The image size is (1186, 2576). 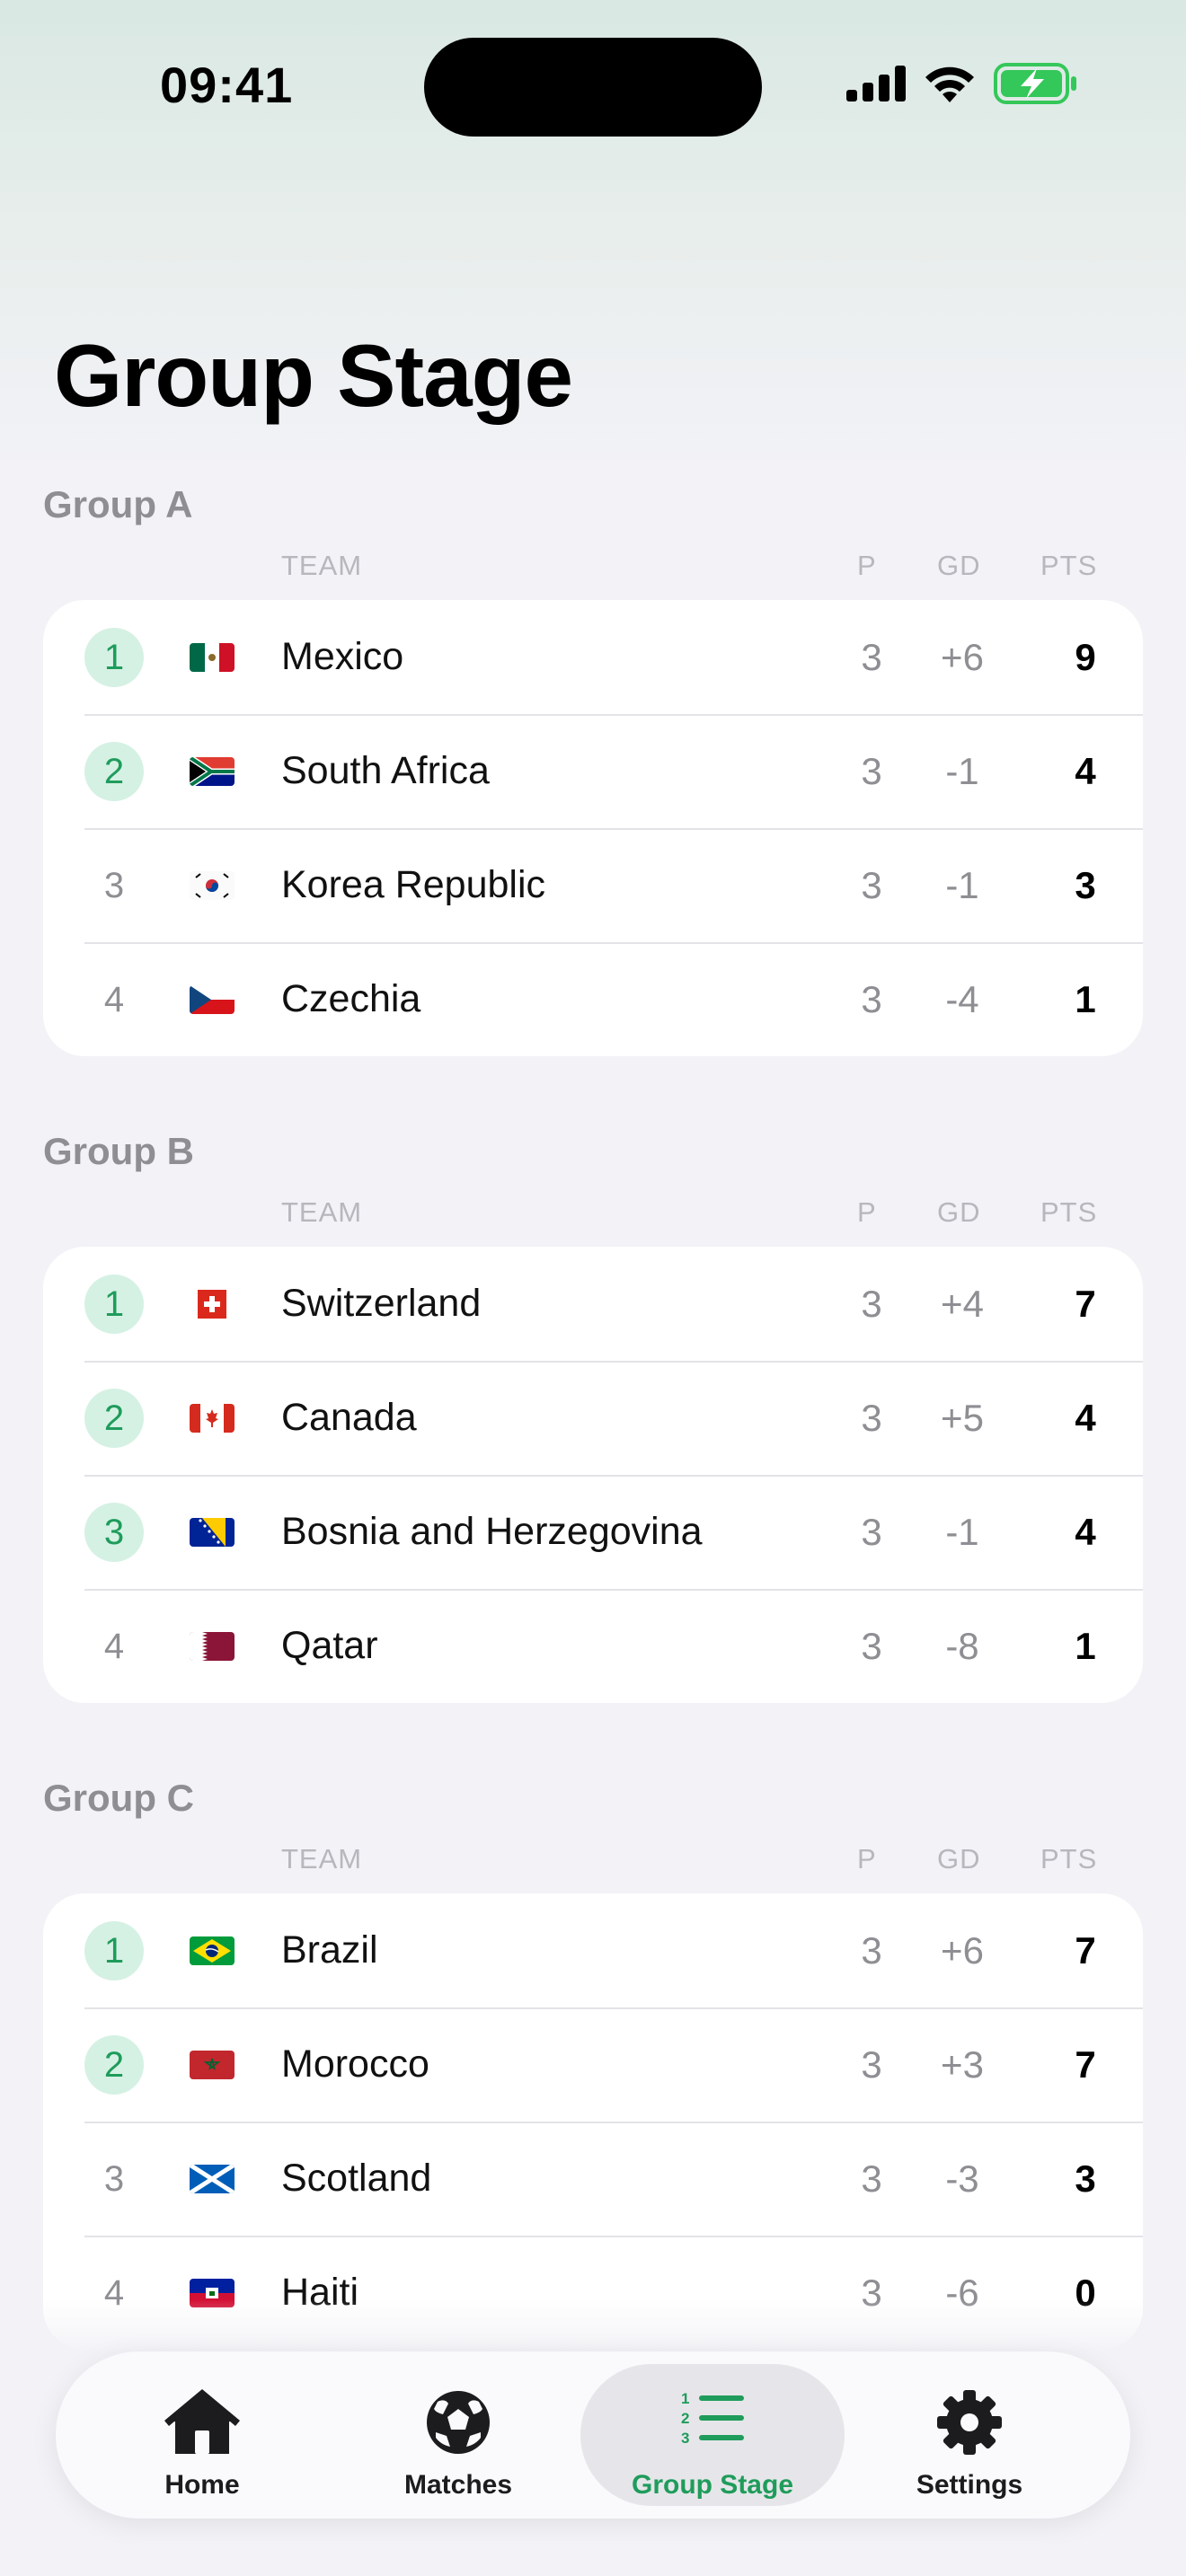 What do you see at coordinates (593, 2179) in the screenshot?
I see `standings-row: 3 Scotland 3 -3 3` at bounding box center [593, 2179].